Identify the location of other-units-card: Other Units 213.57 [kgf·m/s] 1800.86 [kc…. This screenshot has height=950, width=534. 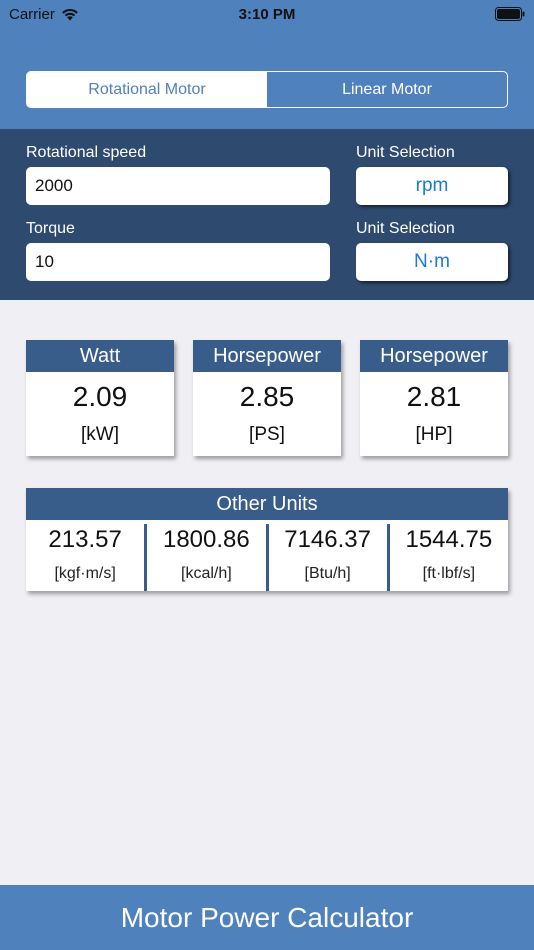
(267, 539).